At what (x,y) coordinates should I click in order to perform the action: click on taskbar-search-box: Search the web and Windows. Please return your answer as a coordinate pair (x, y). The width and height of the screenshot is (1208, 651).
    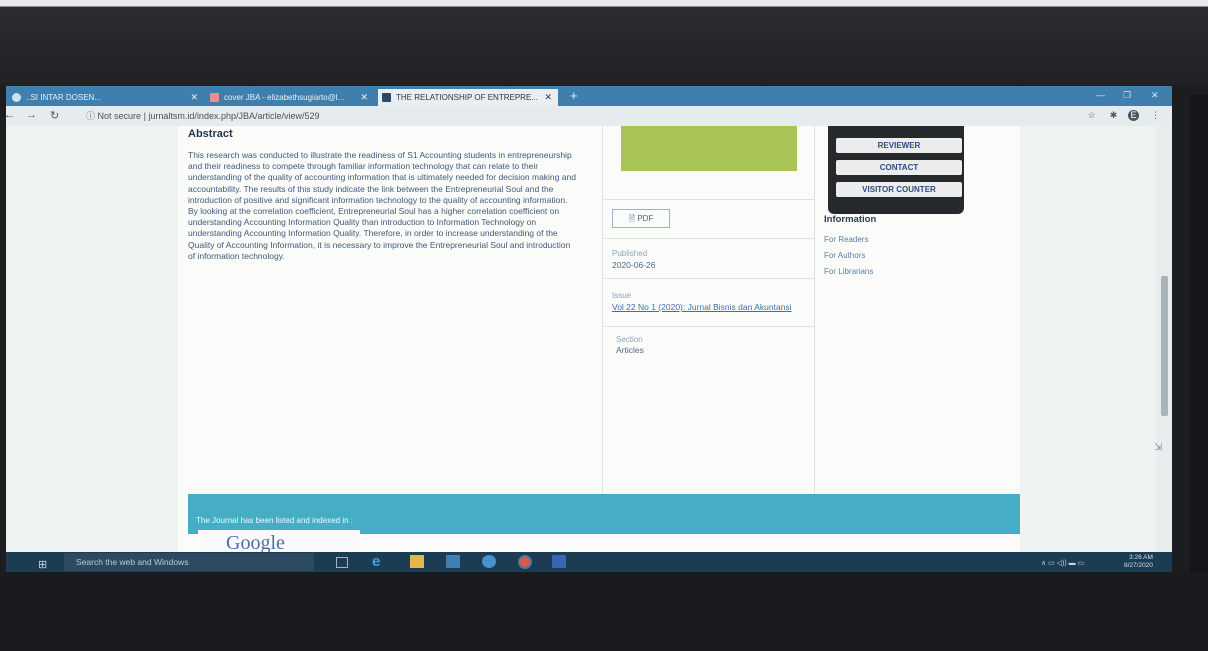
    Looking at the image, I should click on (189, 562).